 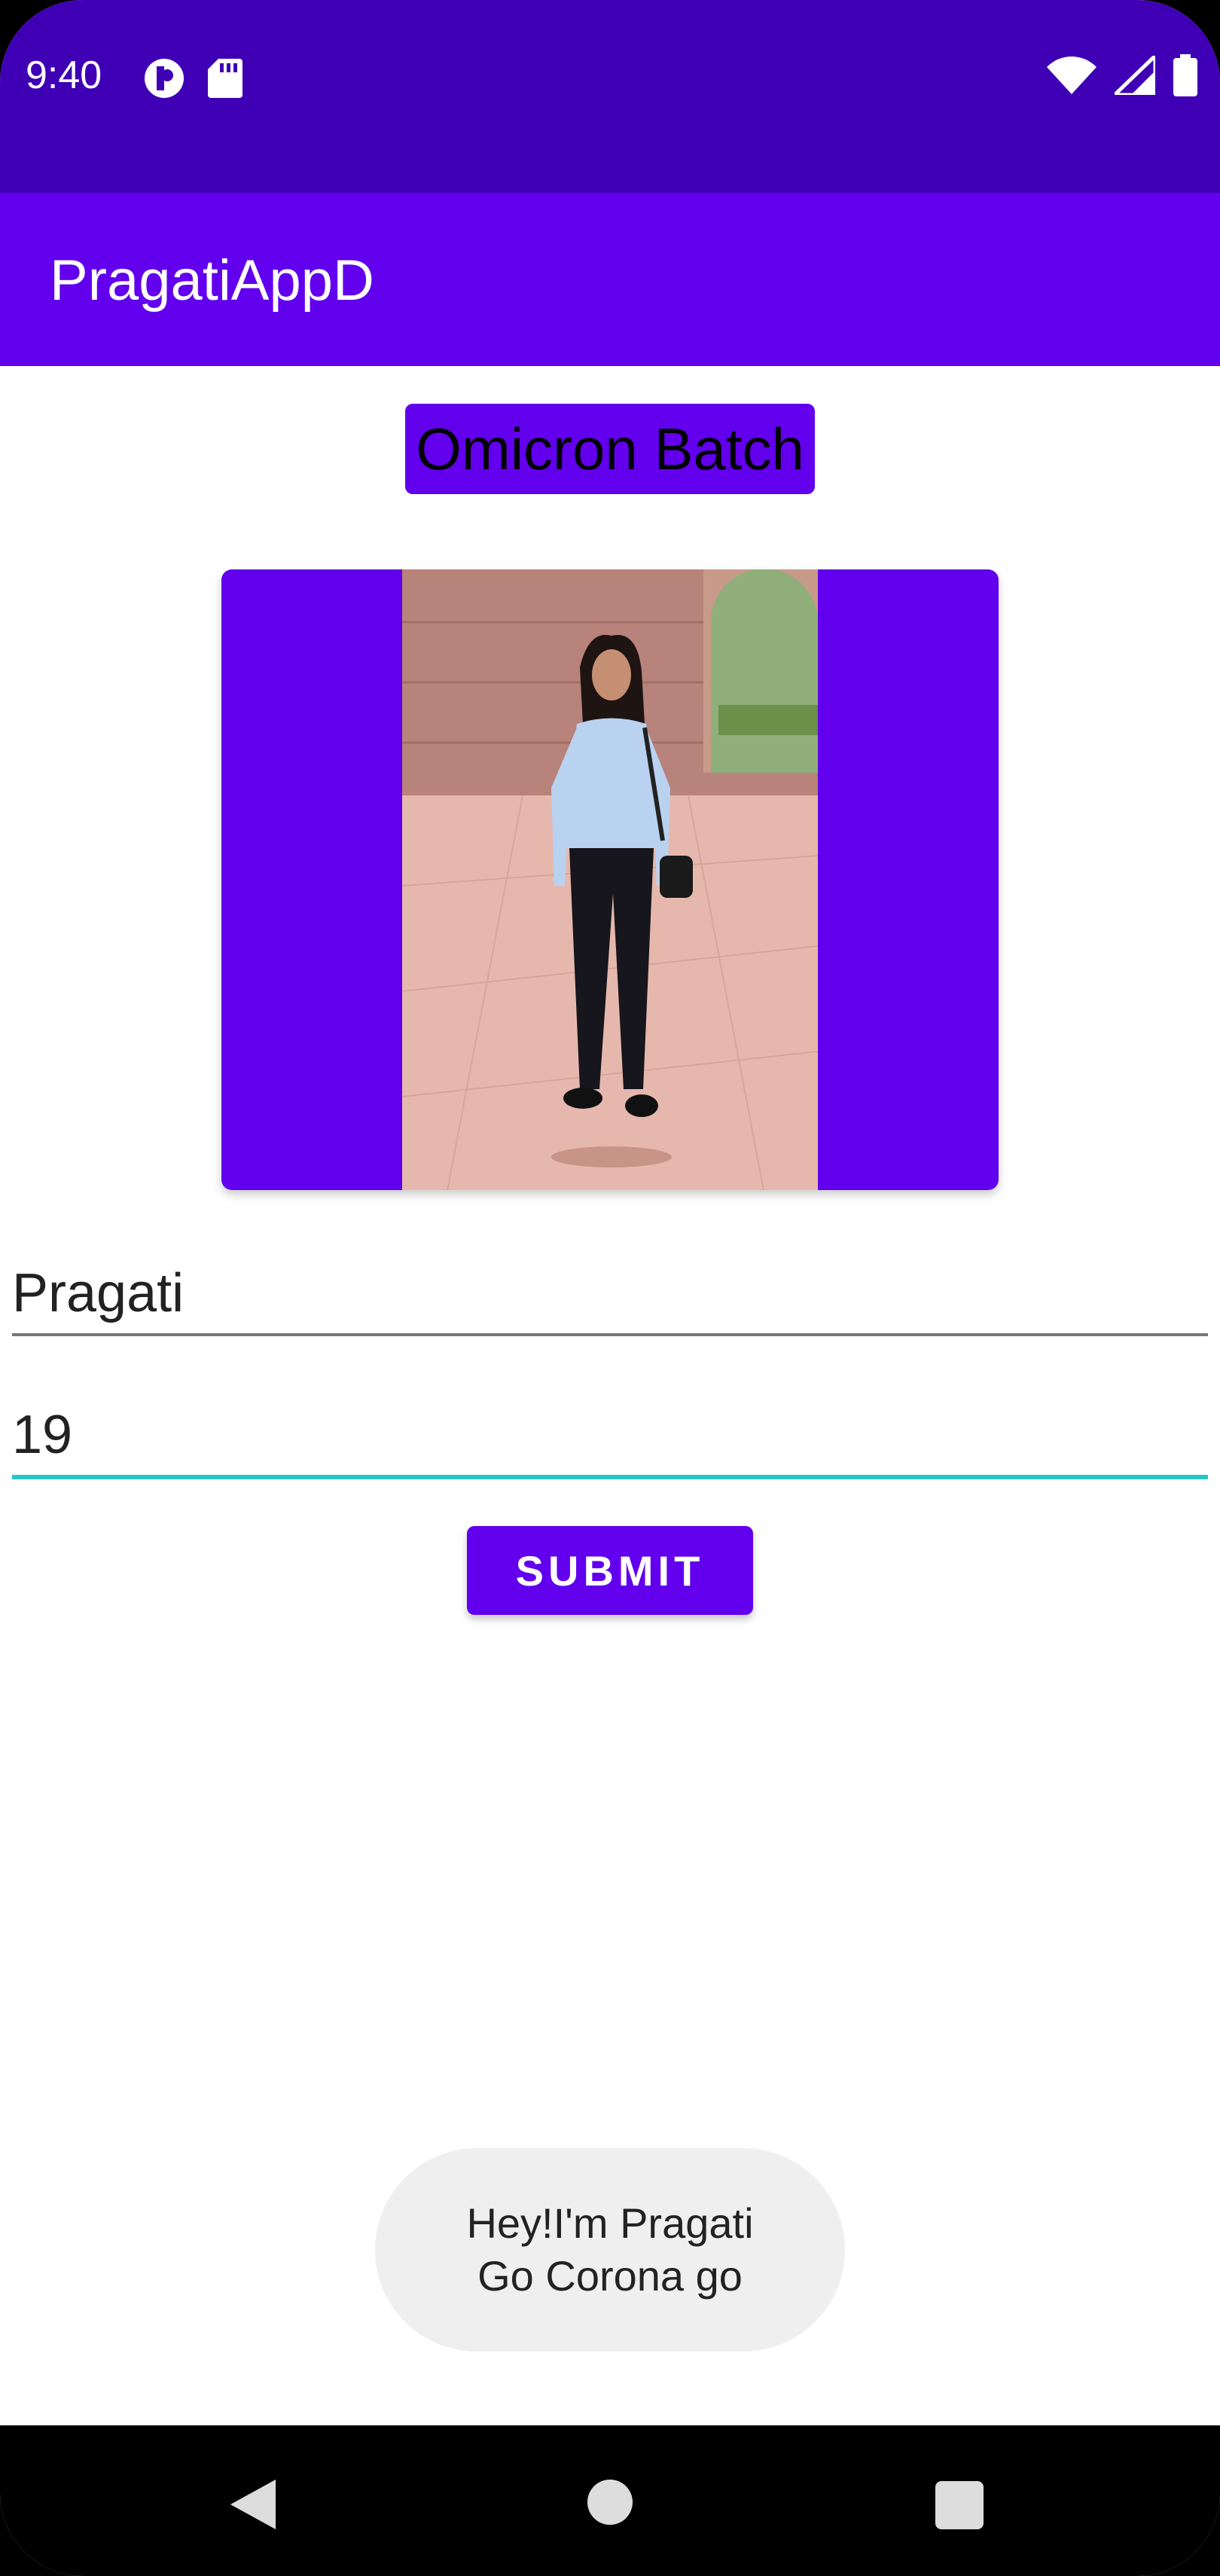 I want to click on name-field, so click(x=610, y=1299).